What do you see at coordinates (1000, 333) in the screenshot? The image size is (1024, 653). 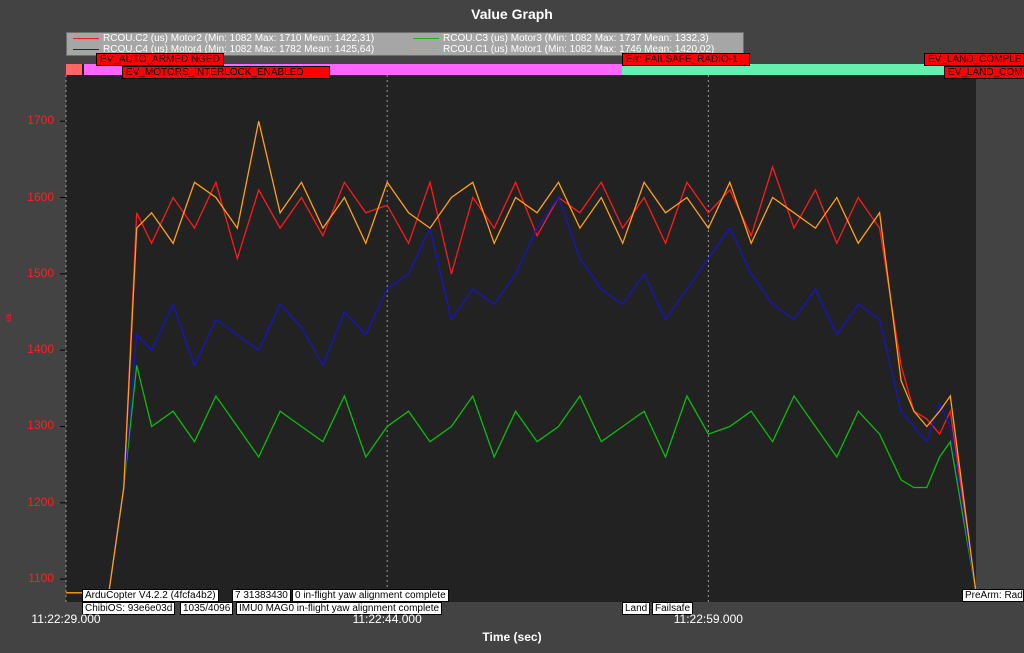 I see `right-gutter` at bounding box center [1000, 333].